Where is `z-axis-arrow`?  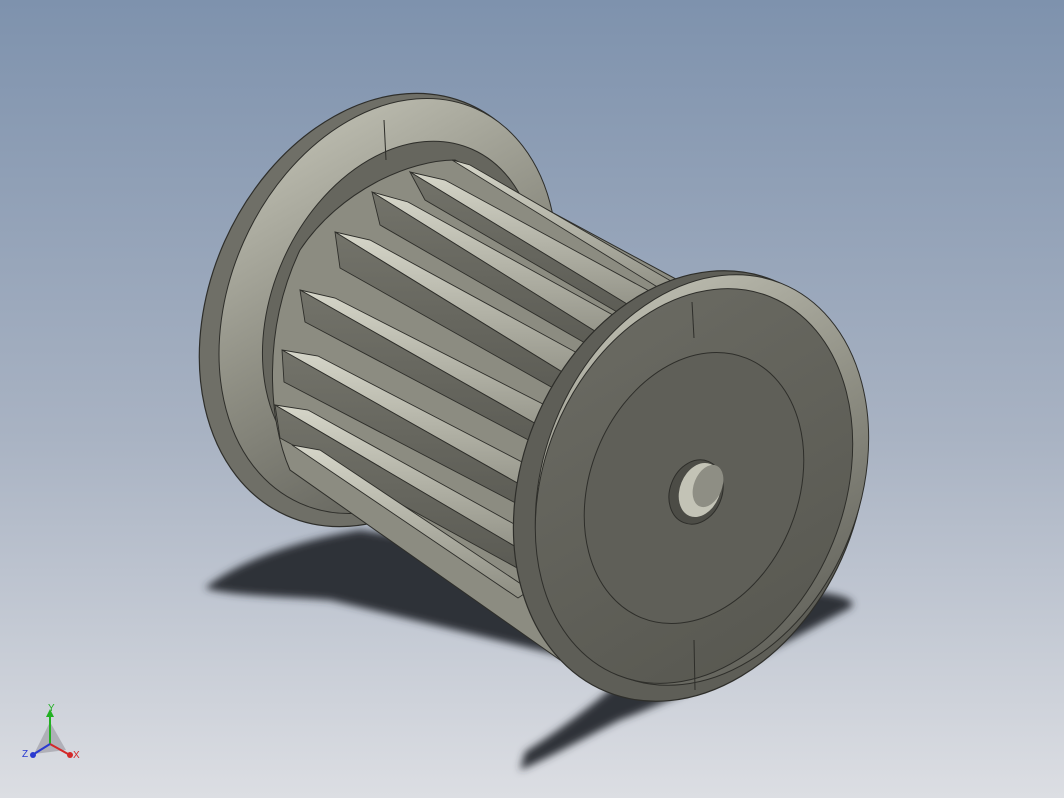 z-axis-arrow is located at coordinates (33, 755).